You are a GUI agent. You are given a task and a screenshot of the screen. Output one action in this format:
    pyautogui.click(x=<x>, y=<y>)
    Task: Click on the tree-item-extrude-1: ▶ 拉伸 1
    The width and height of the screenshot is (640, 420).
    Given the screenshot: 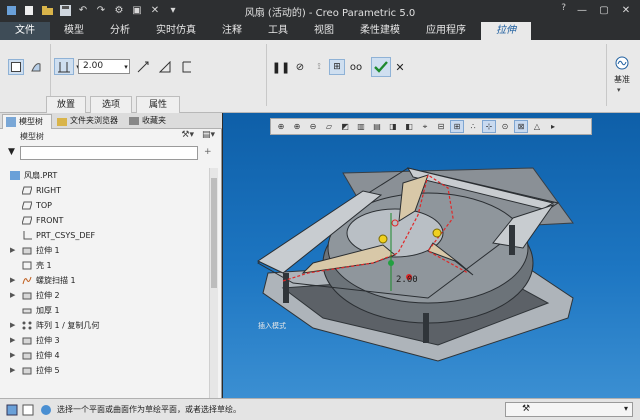 What is the action you would take?
    pyautogui.click(x=100, y=250)
    